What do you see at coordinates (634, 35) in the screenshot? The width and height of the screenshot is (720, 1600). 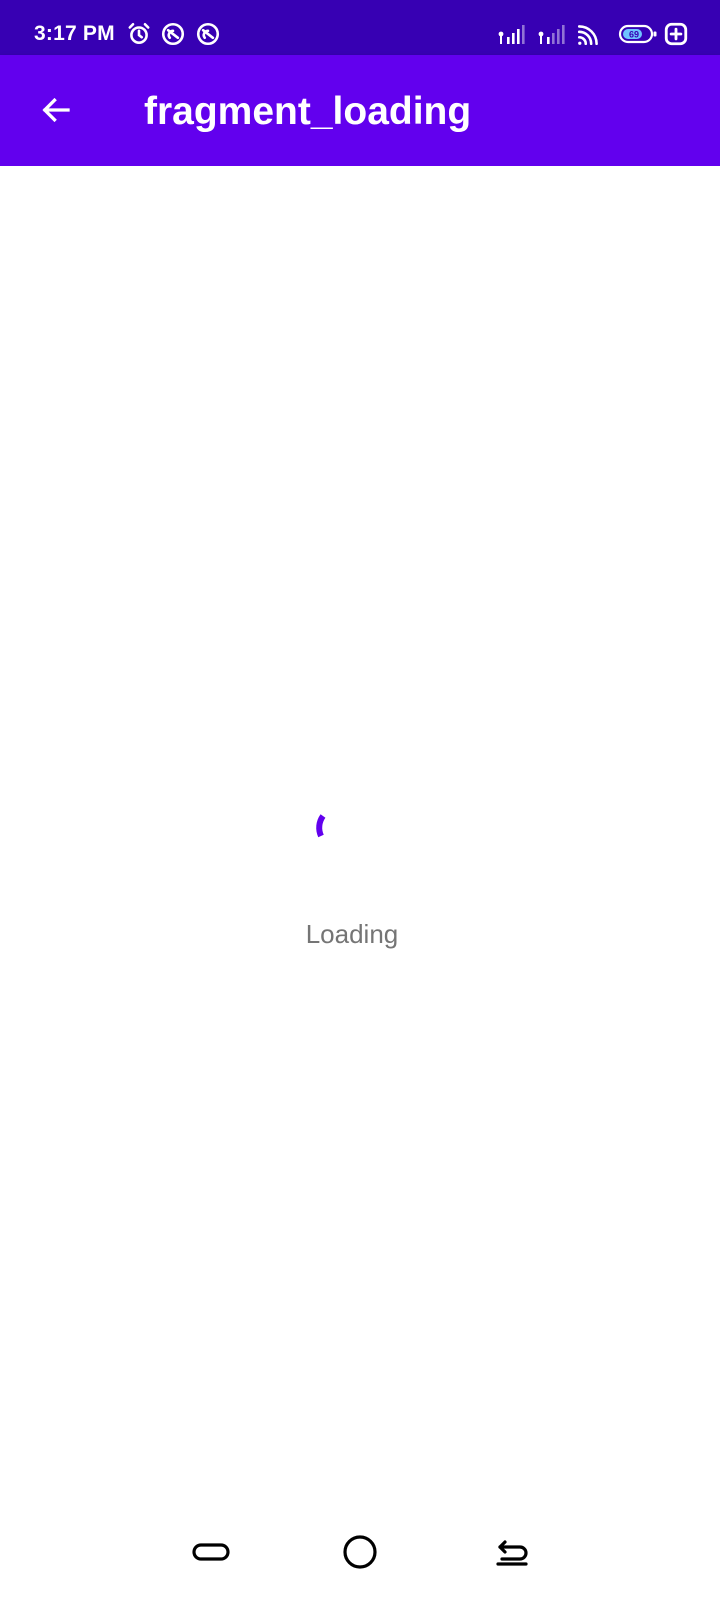 I see `battery-level: 69` at bounding box center [634, 35].